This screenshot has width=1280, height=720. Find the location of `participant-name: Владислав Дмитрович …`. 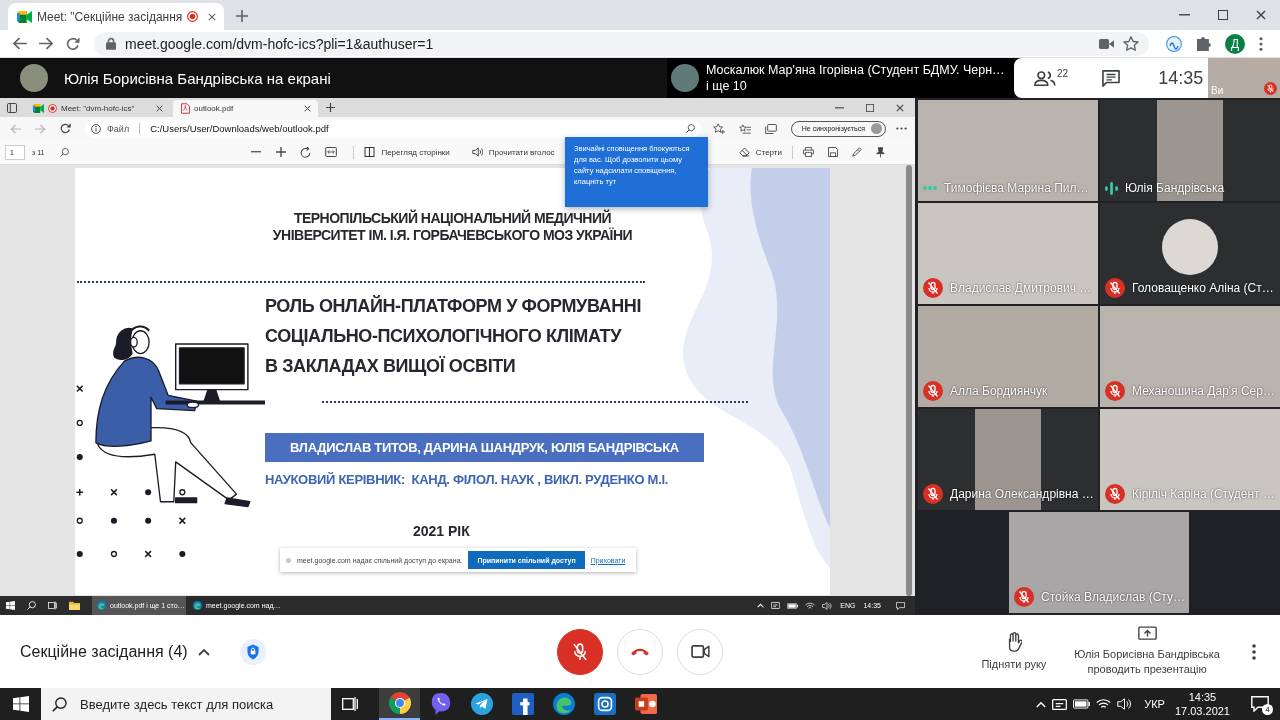

participant-name: Владислав Дмитрович … is located at coordinates (1021, 288).